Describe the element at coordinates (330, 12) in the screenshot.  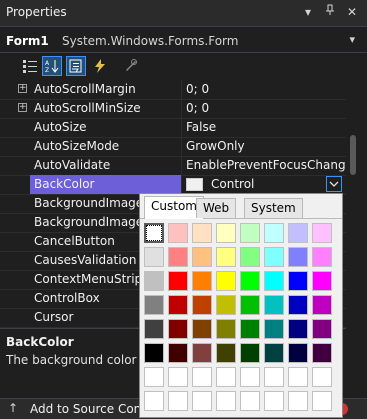
I see `pin-icon` at that location.